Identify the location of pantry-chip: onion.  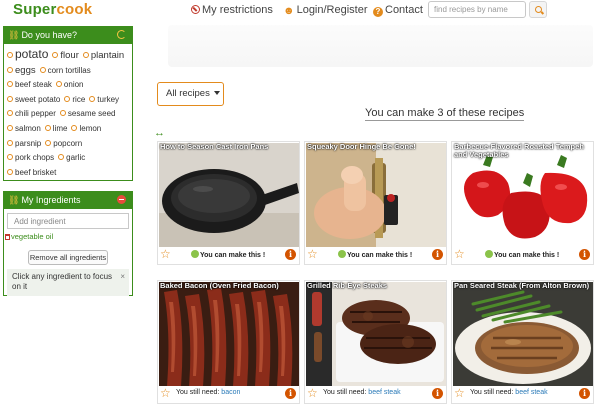
(69, 85).